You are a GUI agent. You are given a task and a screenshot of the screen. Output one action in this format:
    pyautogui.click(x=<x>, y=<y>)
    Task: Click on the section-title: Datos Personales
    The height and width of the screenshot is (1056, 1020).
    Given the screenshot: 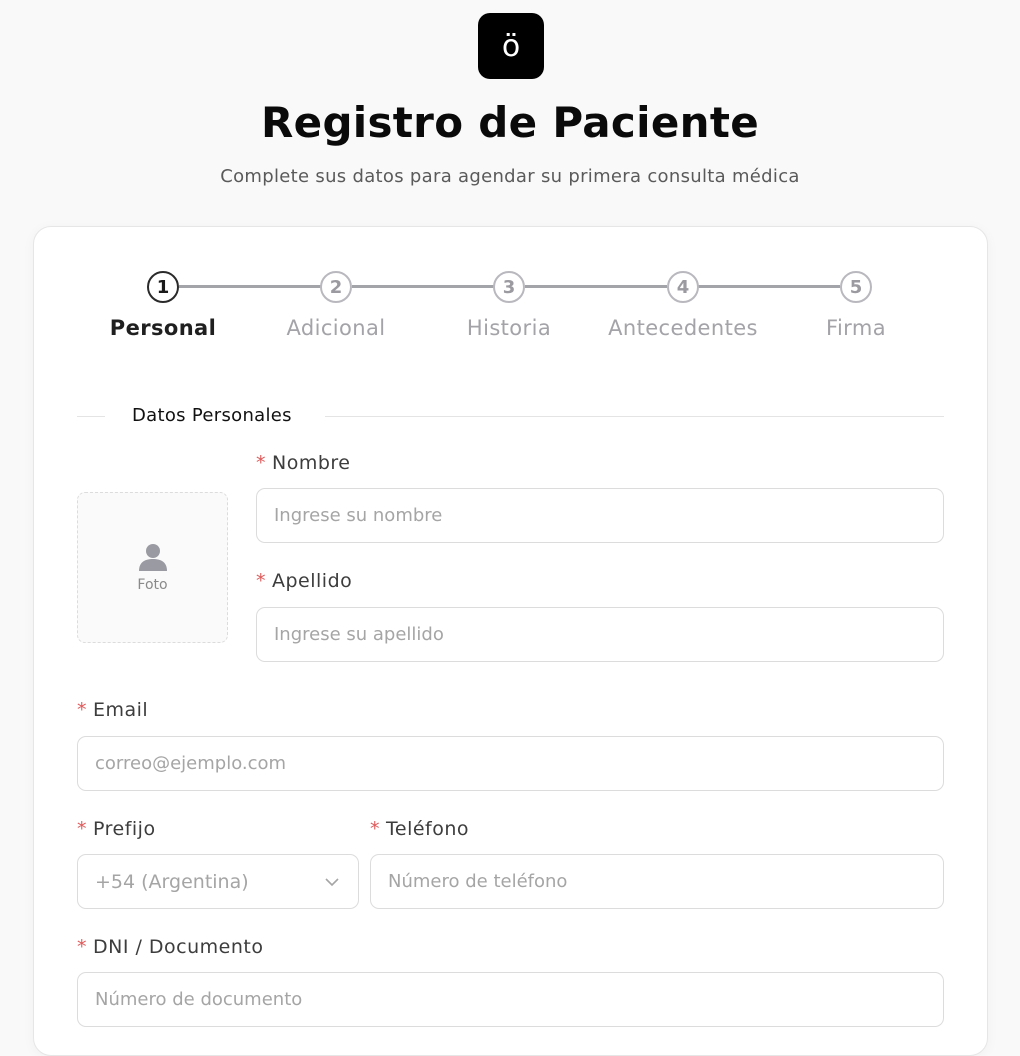 What is the action you would take?
    pyautogui.click(x=212, y=415)
    